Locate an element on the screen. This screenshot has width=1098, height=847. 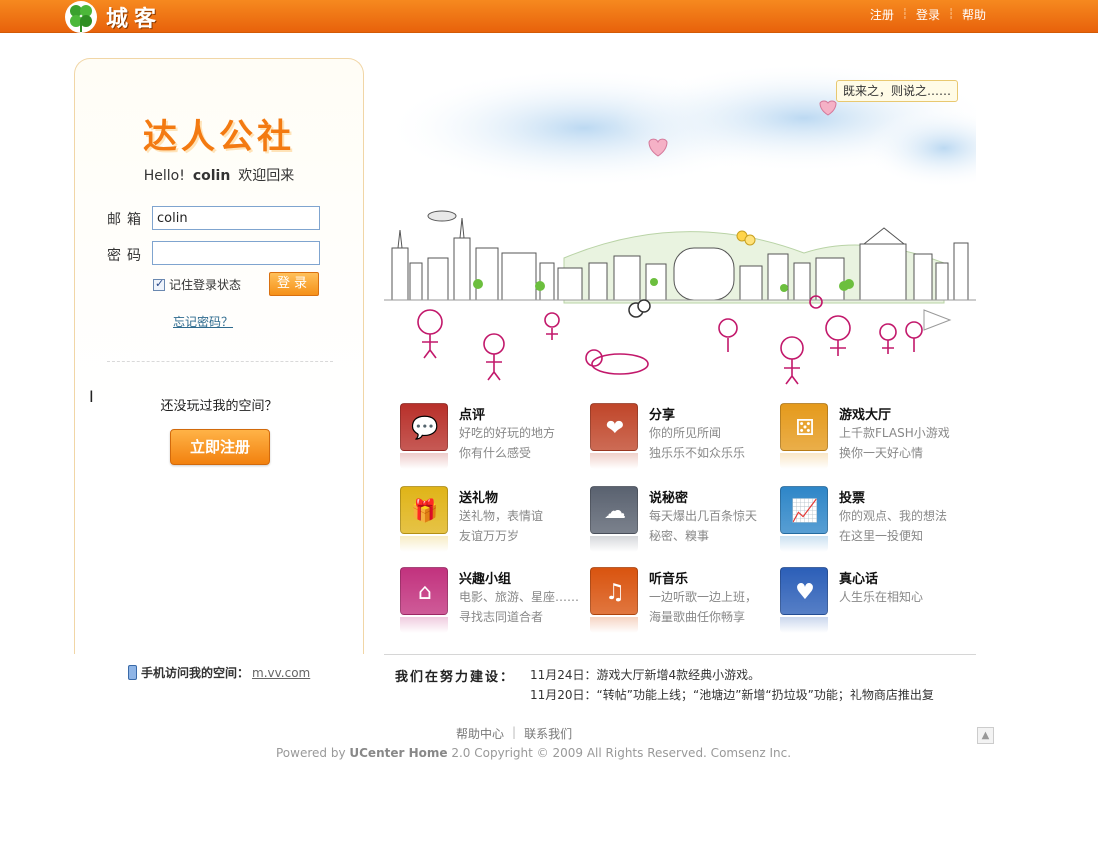
feature-desc: 海量歌曲任你畅享 is located at coordinates (697, 617).